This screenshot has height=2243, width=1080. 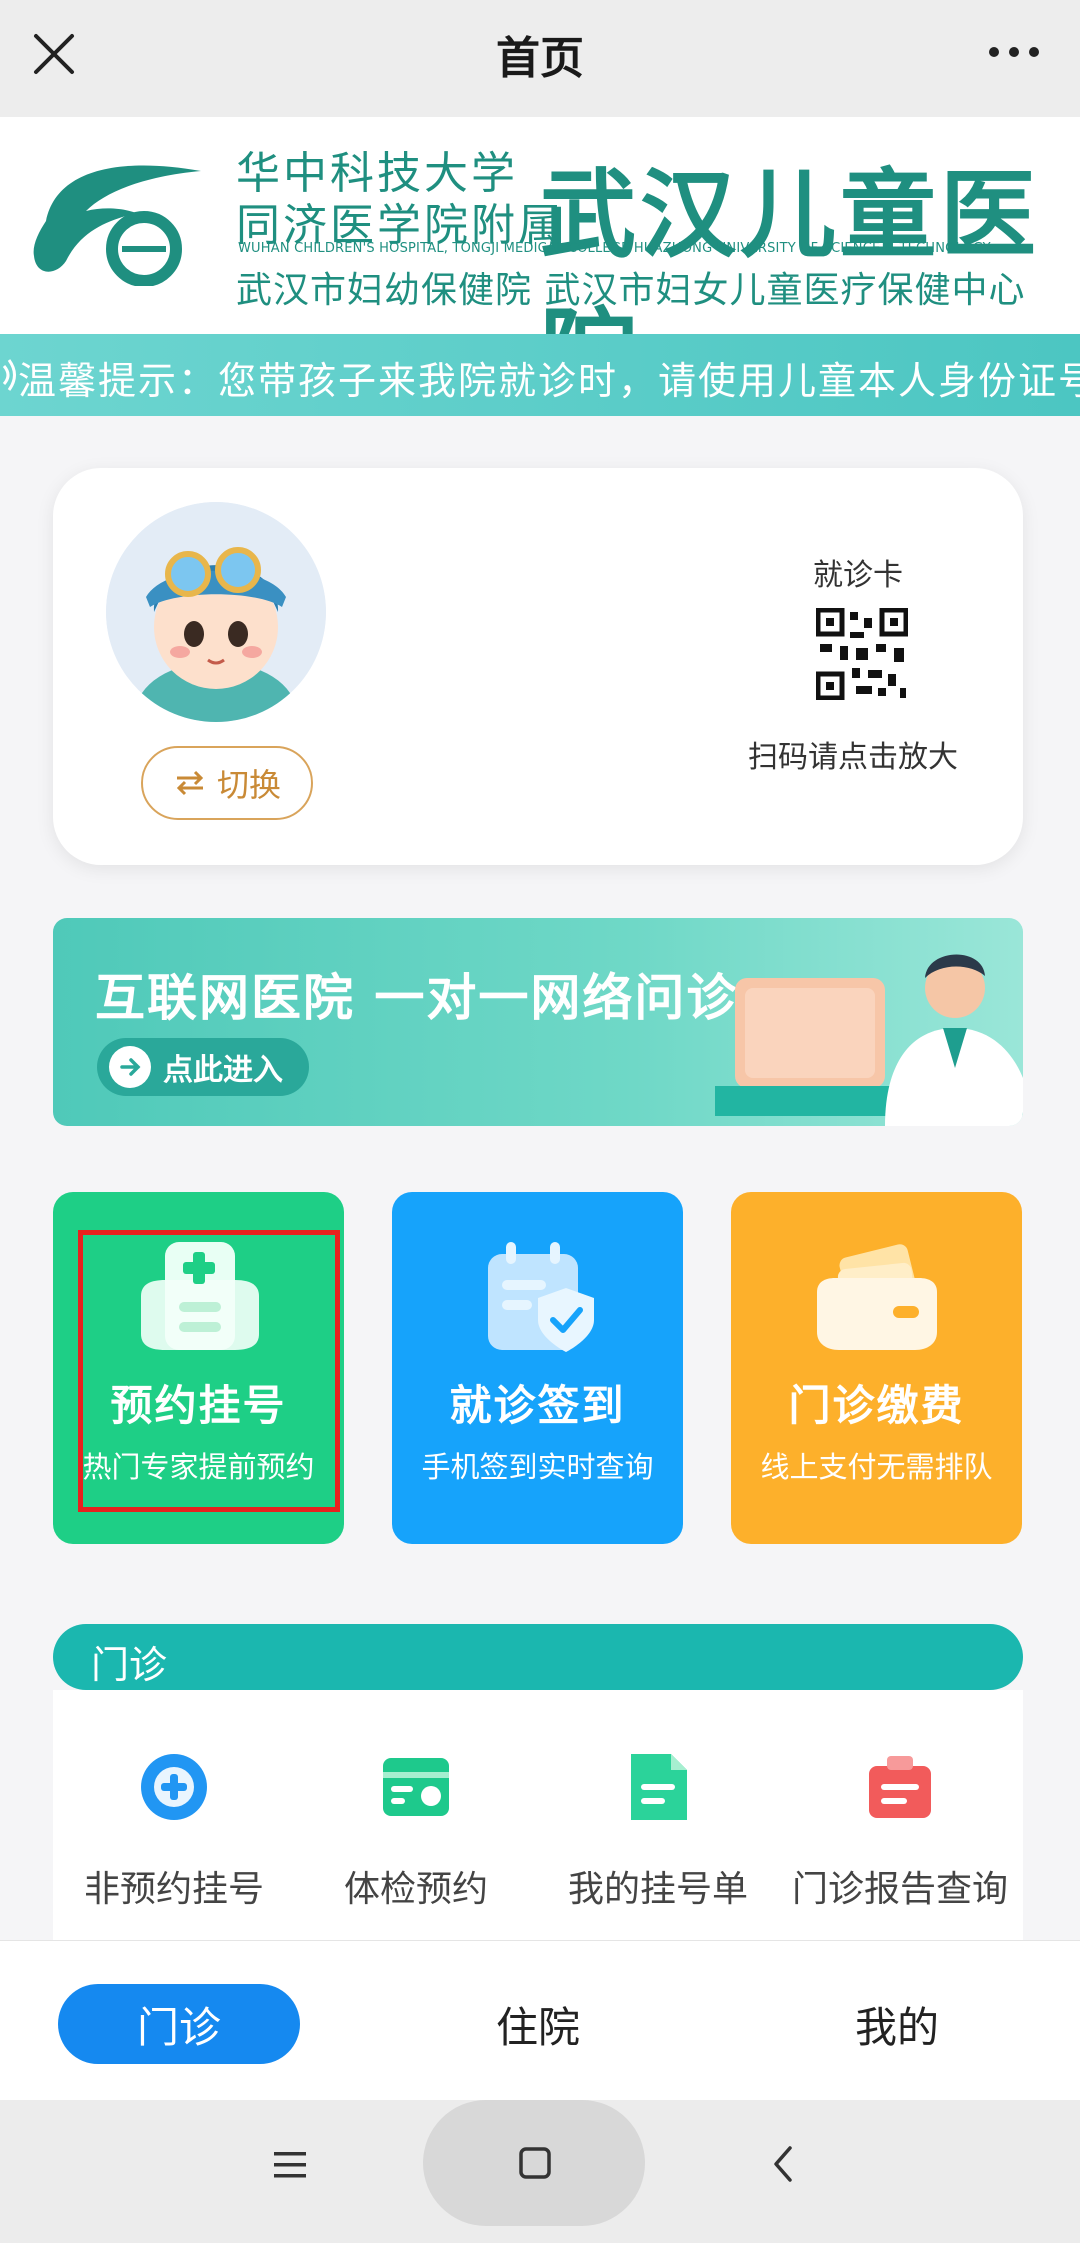 I want to click on home-icon, so click(x=535, y=2163).